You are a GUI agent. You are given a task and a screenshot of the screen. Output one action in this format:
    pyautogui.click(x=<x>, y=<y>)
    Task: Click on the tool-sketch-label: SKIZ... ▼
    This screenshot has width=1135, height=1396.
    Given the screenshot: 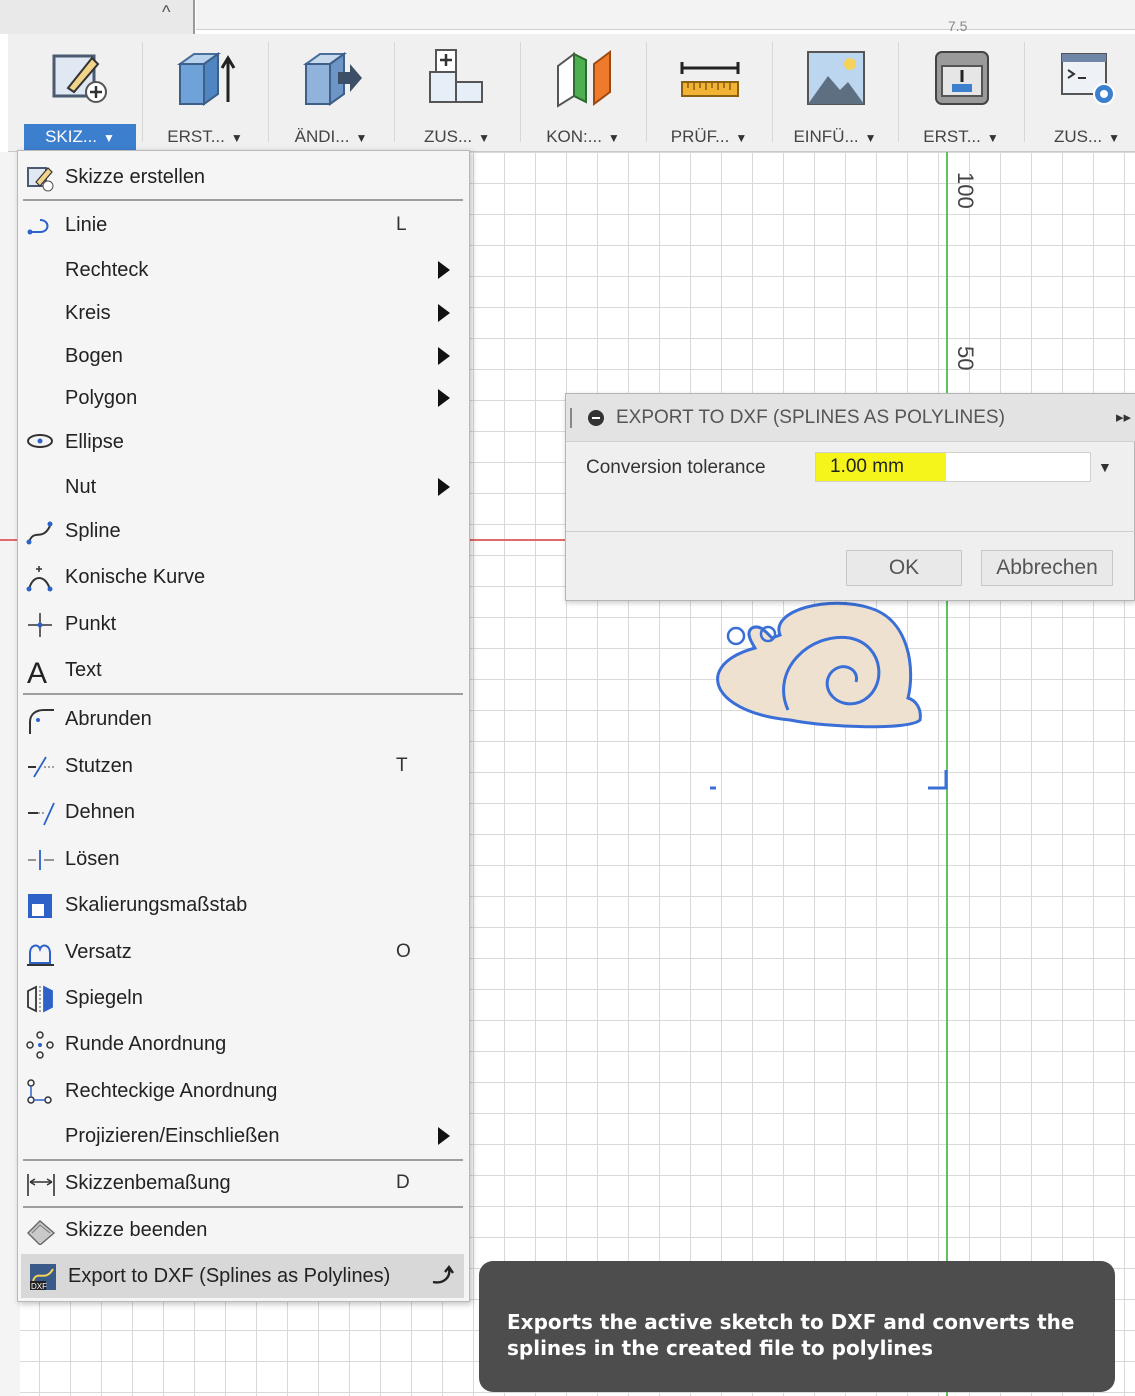 What is the action you would take?
    pyautogui.click(x=80, y=137)
    